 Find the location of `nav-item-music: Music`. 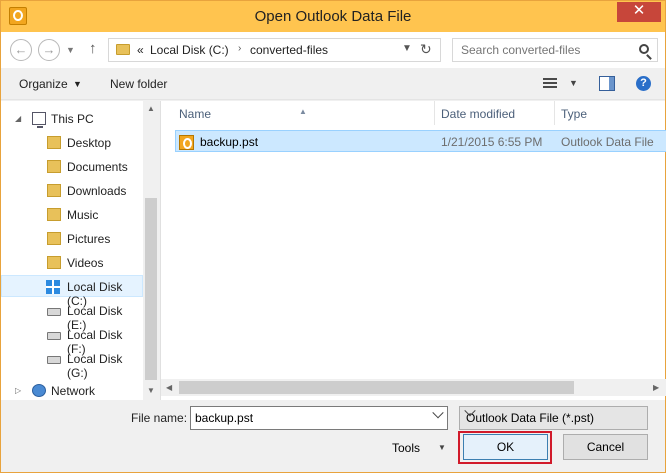

nav-item-music: Music is located at coordinates (72, 215).